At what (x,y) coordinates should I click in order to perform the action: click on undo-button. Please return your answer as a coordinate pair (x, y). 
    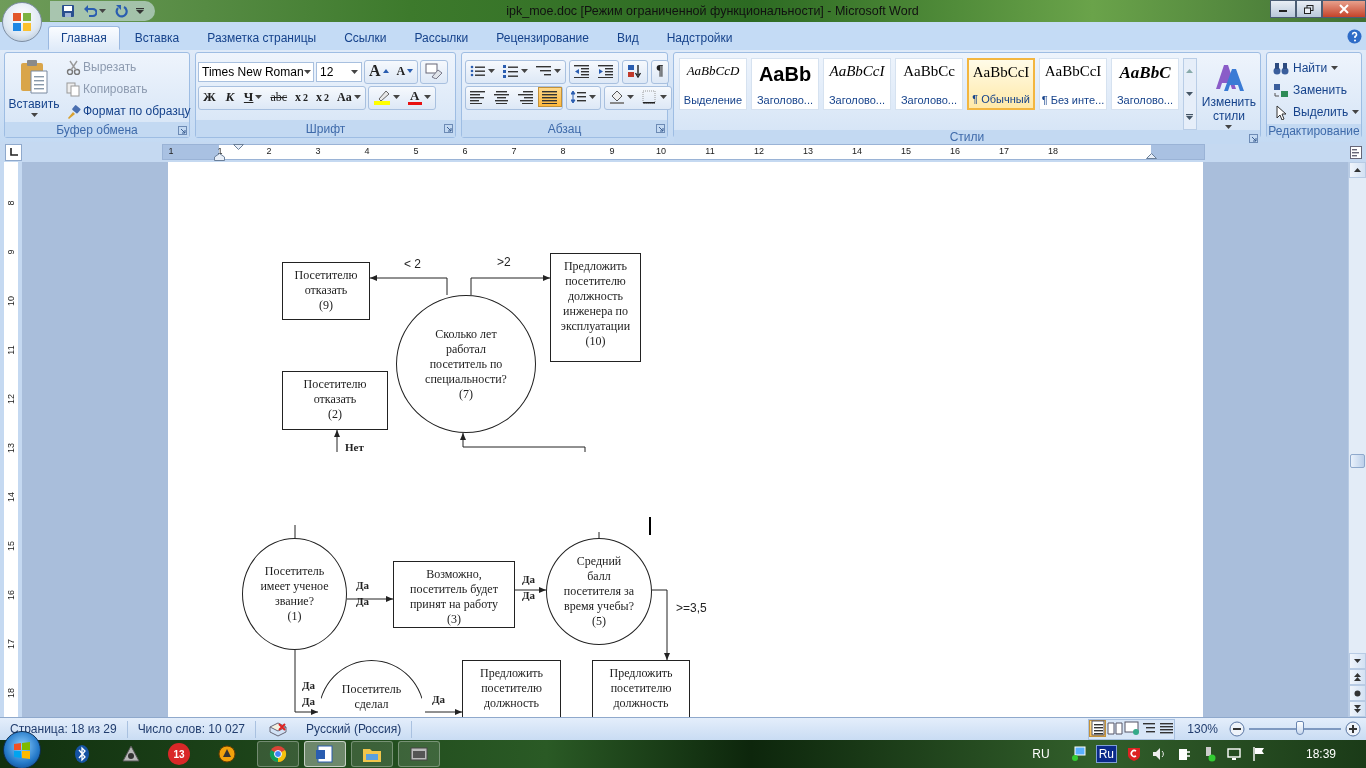
    Looking at the image, I should click on (94, 11).